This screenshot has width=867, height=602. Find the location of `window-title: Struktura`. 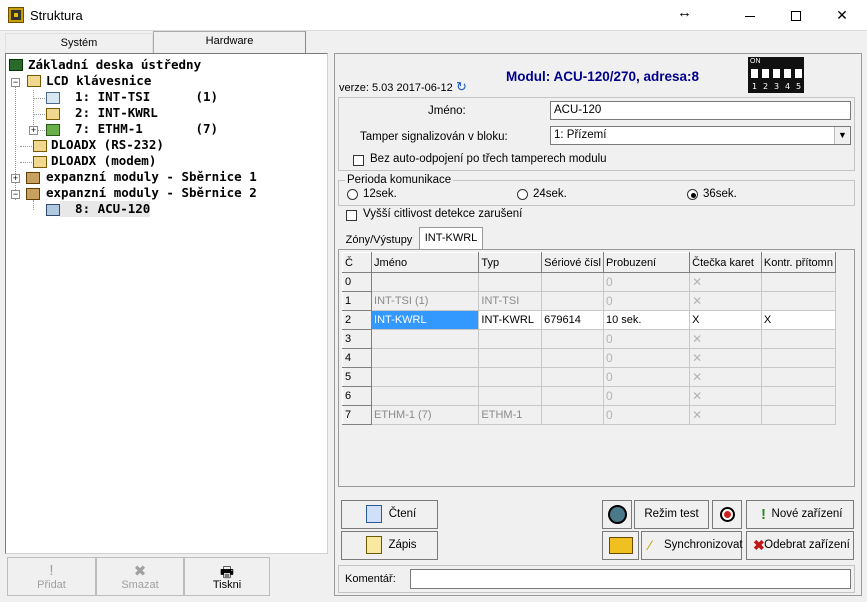

window-title: Struktura is located at coordinates (56, 15).